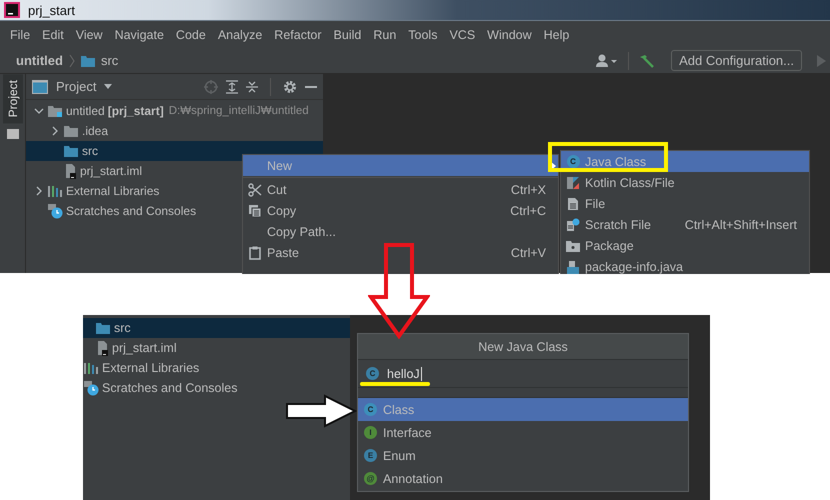 This screenshot has height=500, width=830. What do you see at coordinates (290, 87) in the screenshot?
I see `settings-icon` at bounding box center [290, 87].